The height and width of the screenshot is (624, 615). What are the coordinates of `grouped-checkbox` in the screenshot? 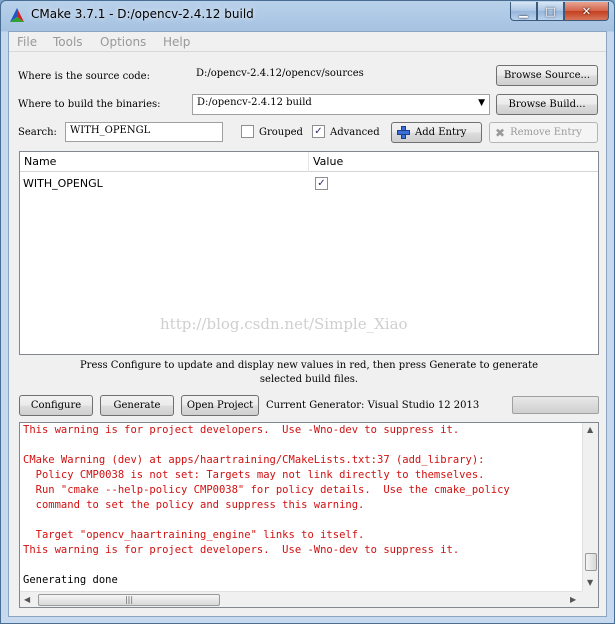 It's located at (247, 131).